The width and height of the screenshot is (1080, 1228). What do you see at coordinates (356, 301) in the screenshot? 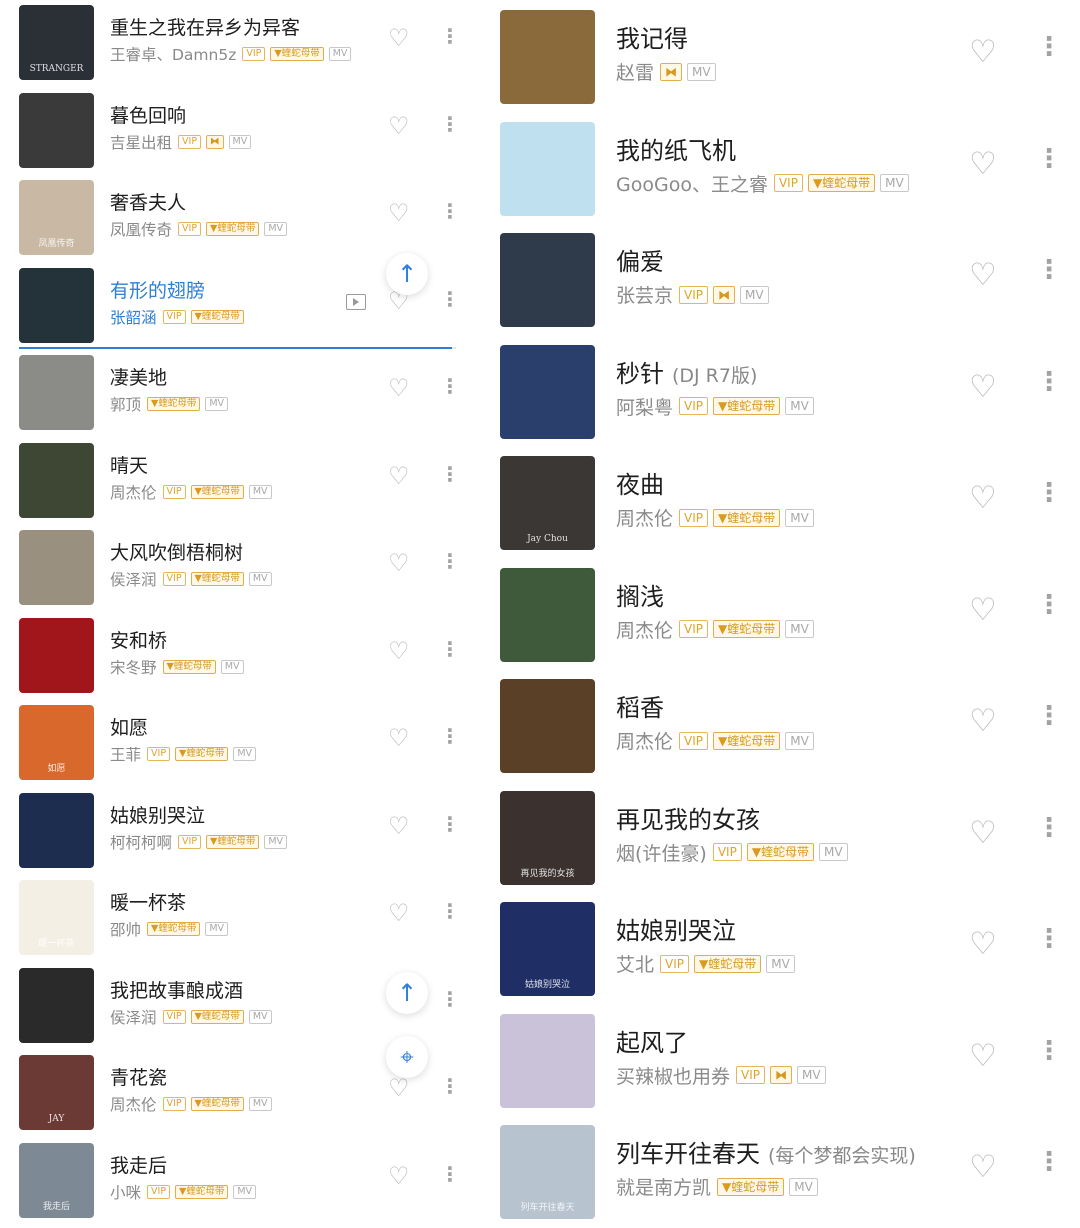
I see `mv-play-icon` at bounding box center [356, 301].